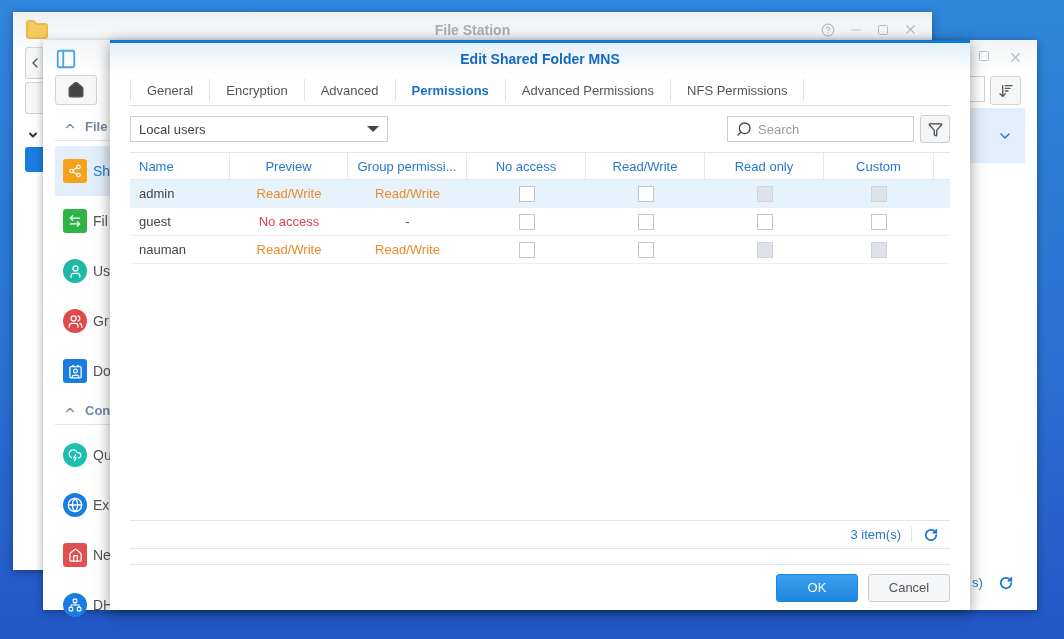 The width and height of the screenshot is (1064, 639). Describe the element at coordinates (881, 534) in the screenshot. I see `item-count: 3 item(s)` at that location.